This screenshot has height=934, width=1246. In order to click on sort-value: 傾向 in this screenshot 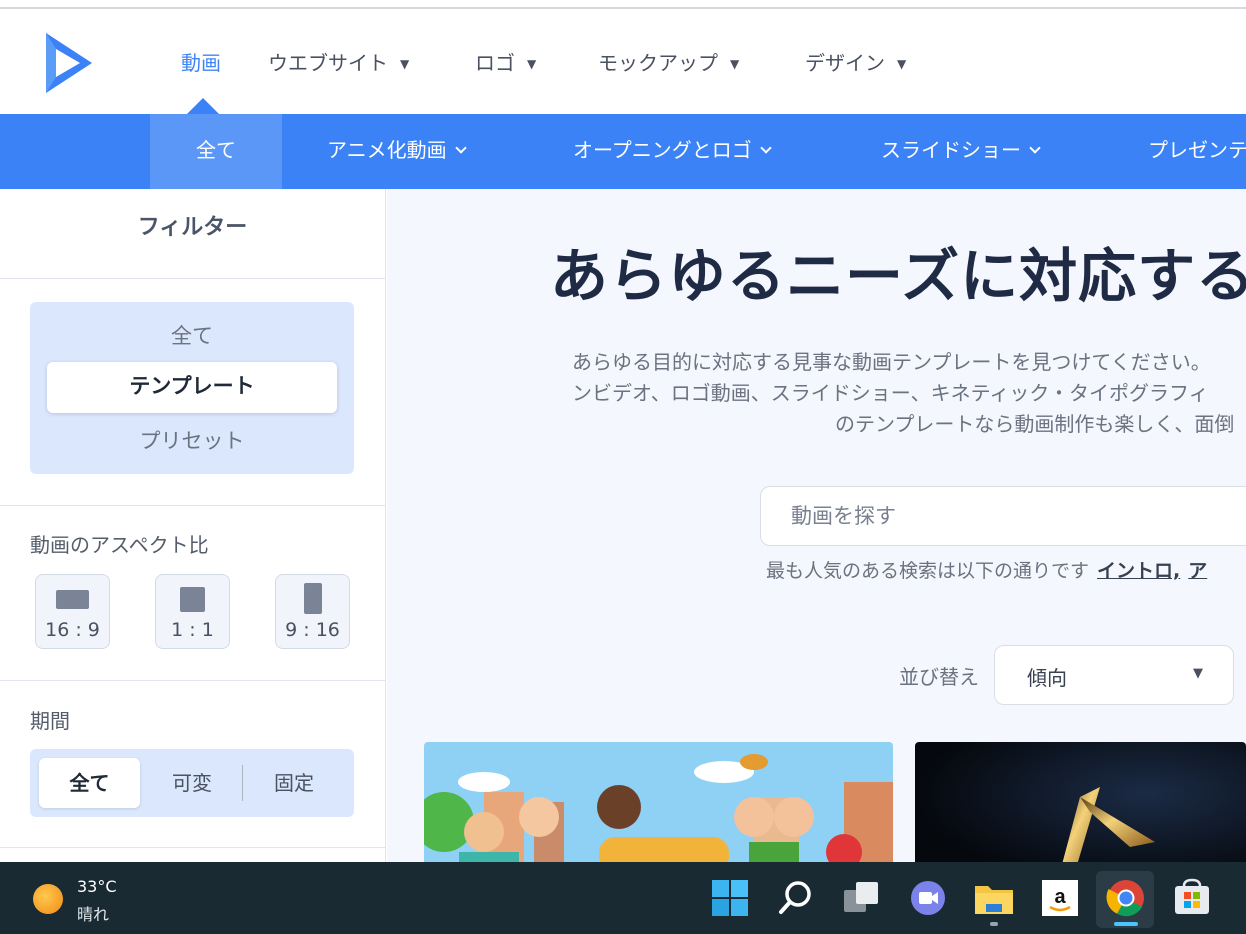, I will do `click(1047, 678)`.